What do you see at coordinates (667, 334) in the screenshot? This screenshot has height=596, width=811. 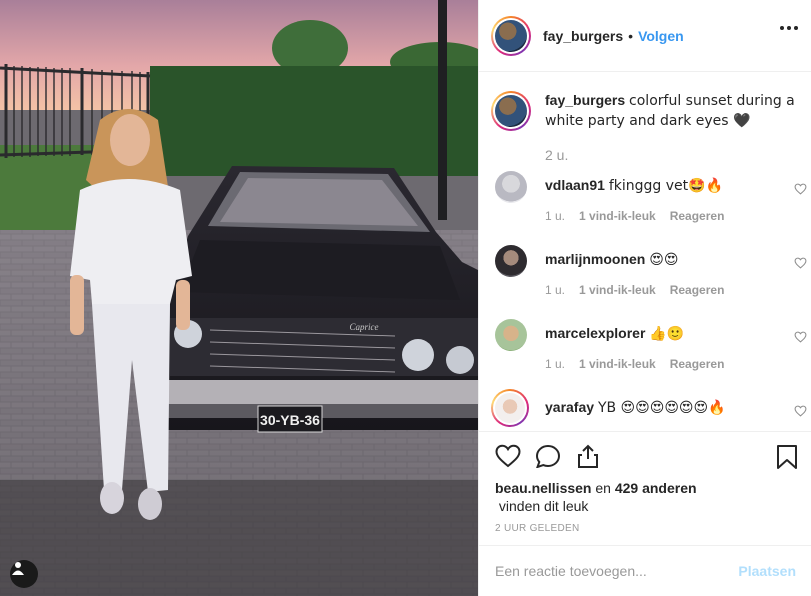 I see `comment-text: 👍🙂` at bounding box center [667, 334].